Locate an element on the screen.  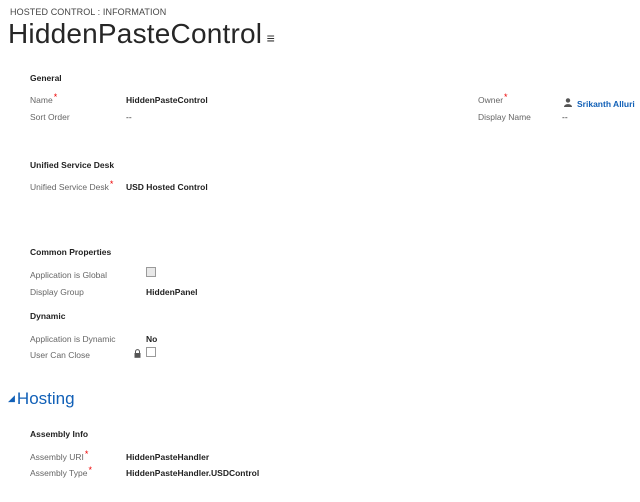
assembly-uri-field: HiddenPasteHandler is located at coordinates (167, 457).